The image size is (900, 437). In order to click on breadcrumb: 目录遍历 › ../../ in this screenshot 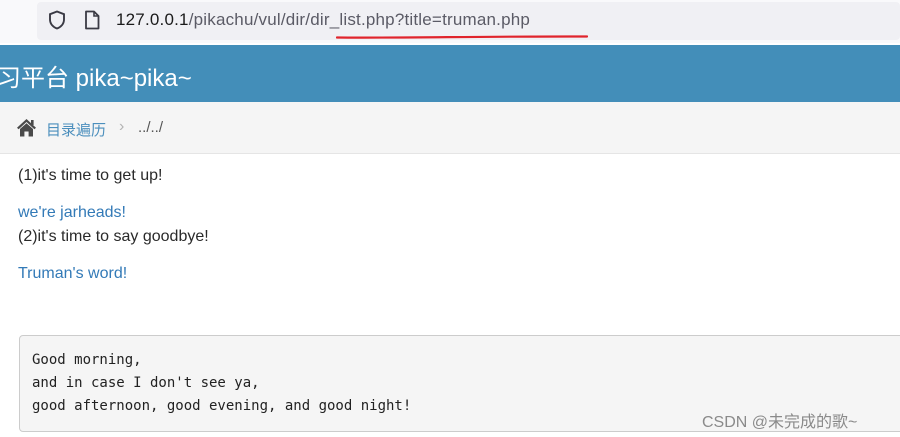, I will do `click(450, 128)`.